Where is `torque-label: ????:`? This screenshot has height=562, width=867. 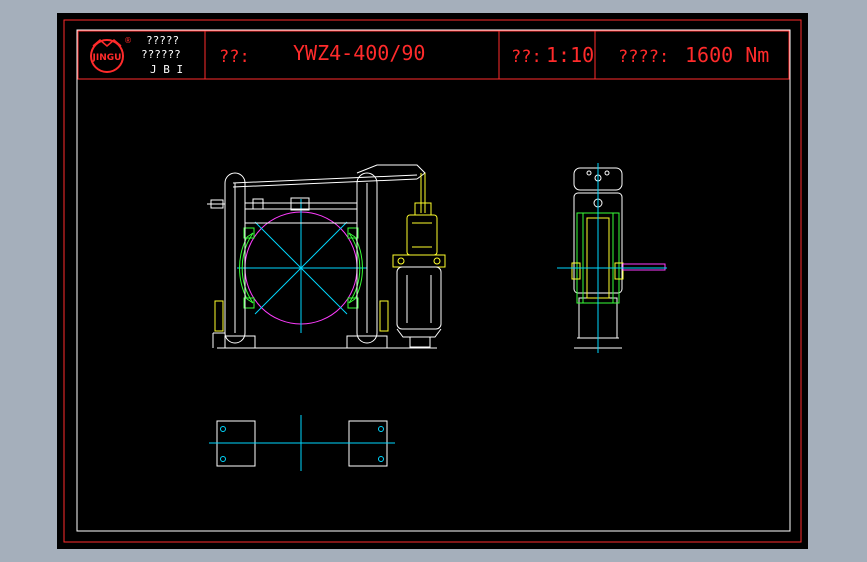
torque-label: ????: is located at coordinates (643, 57).